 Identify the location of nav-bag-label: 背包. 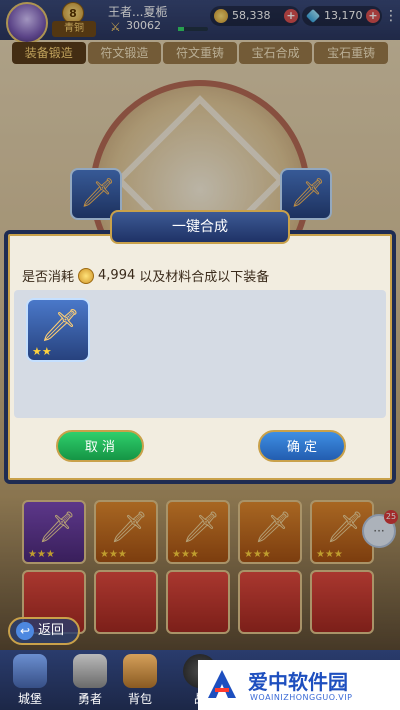
(139, 699).